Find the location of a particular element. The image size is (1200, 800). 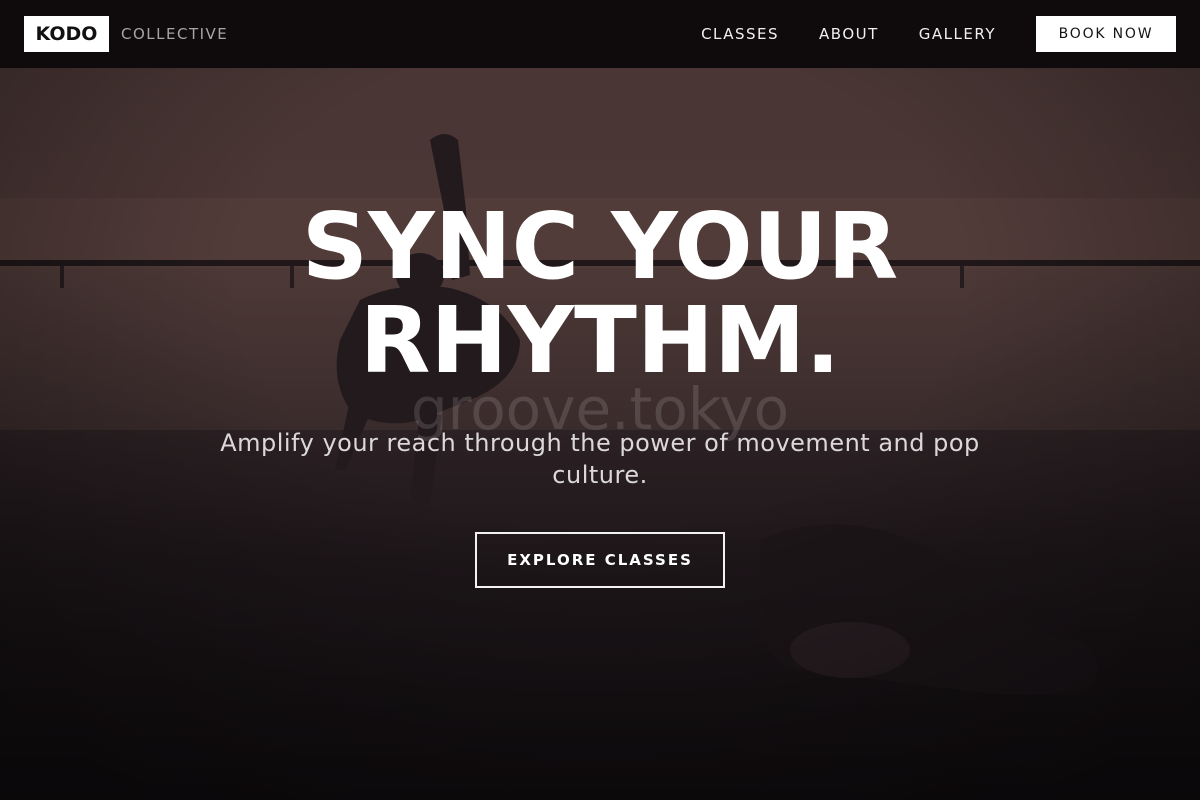

brand-subtitle: COLLECTIVE is located at coordinates (175, 34).